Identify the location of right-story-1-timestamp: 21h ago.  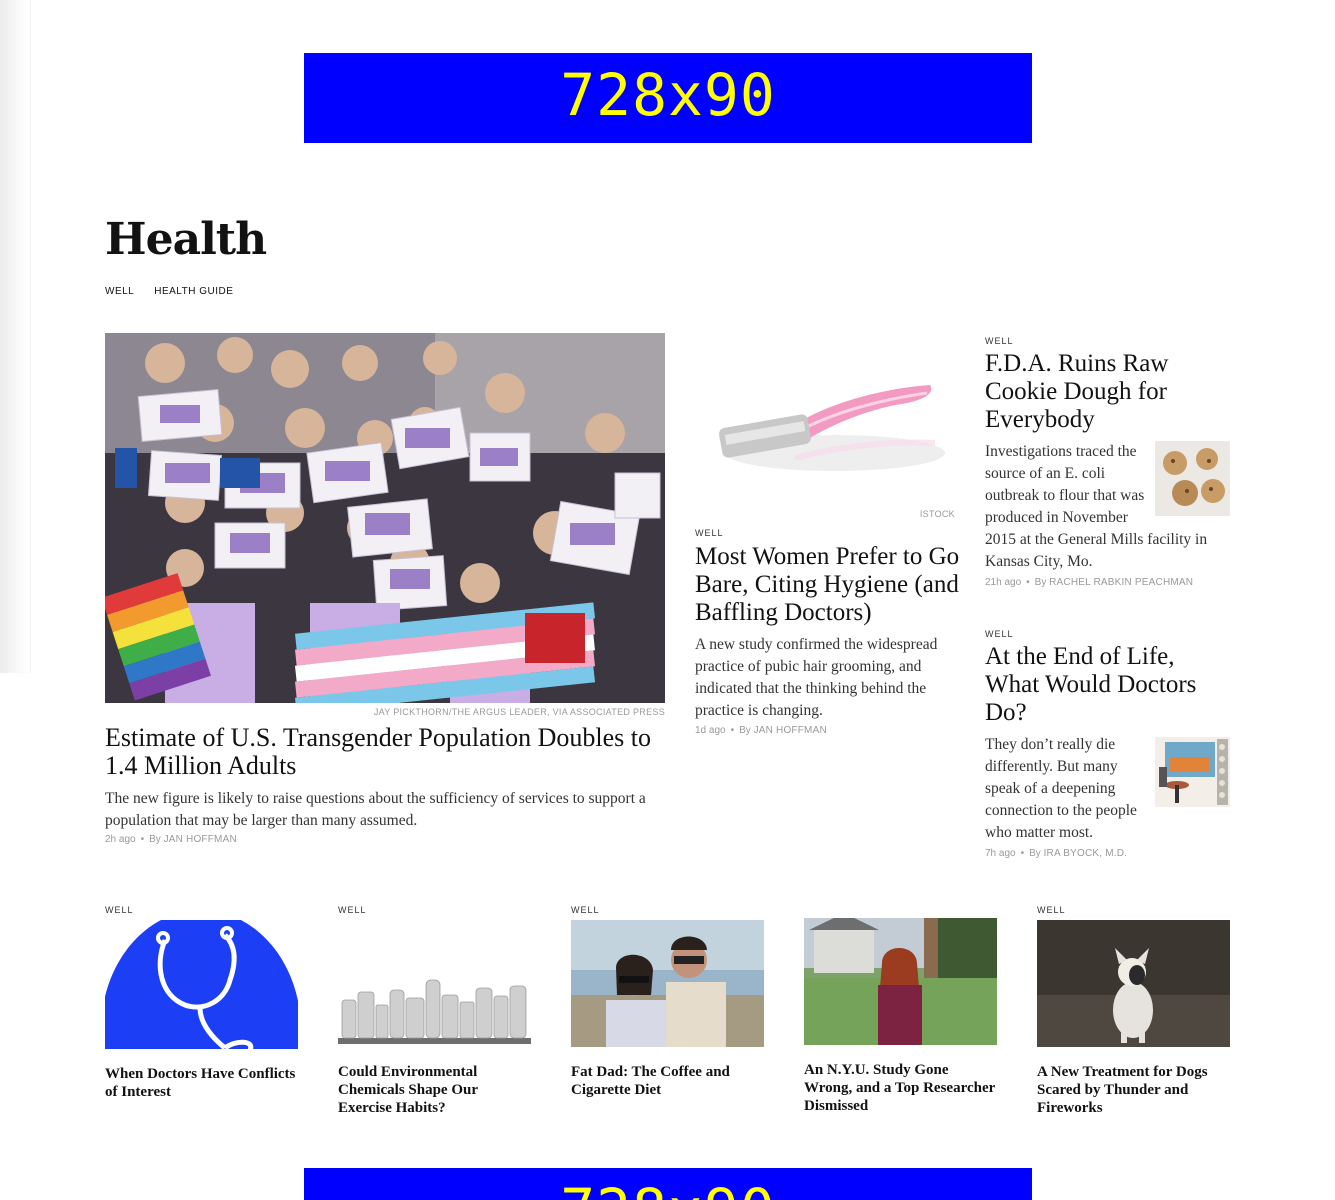
(1003, 582).